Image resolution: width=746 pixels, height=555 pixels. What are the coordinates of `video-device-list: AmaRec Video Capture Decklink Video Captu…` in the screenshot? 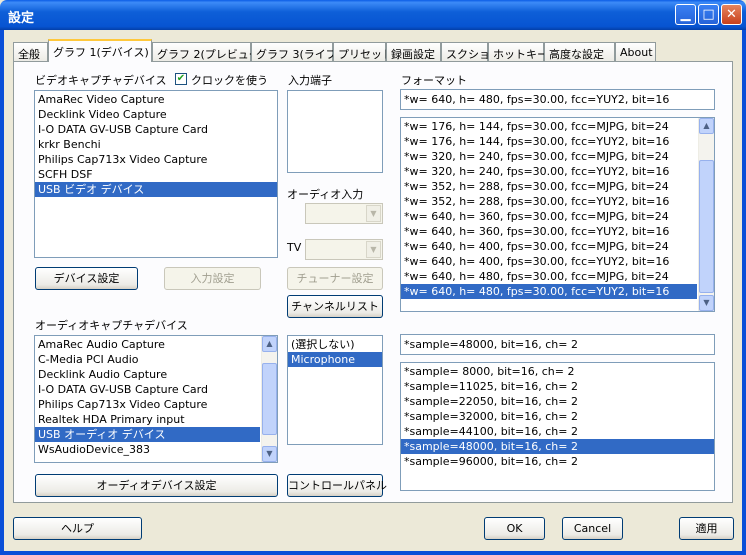 It's located at (156, 174).